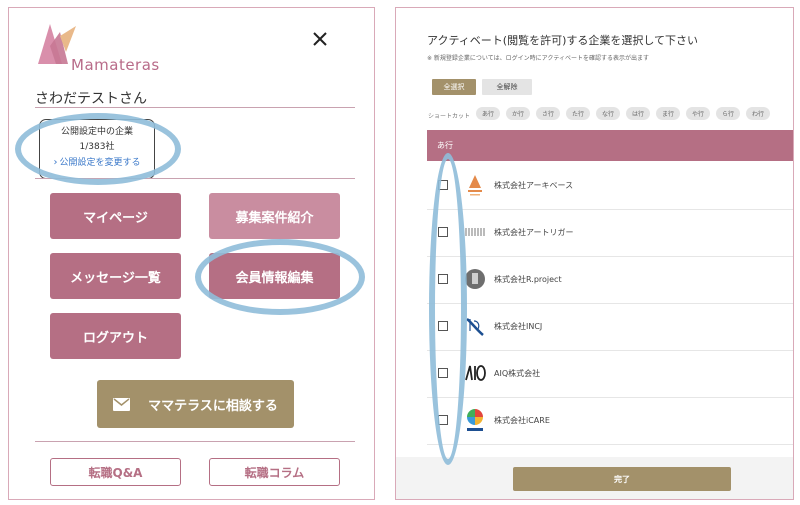 This screenshot has height=505, width=800. I want to click on shortcut-ta: た行, so click(578, 113).